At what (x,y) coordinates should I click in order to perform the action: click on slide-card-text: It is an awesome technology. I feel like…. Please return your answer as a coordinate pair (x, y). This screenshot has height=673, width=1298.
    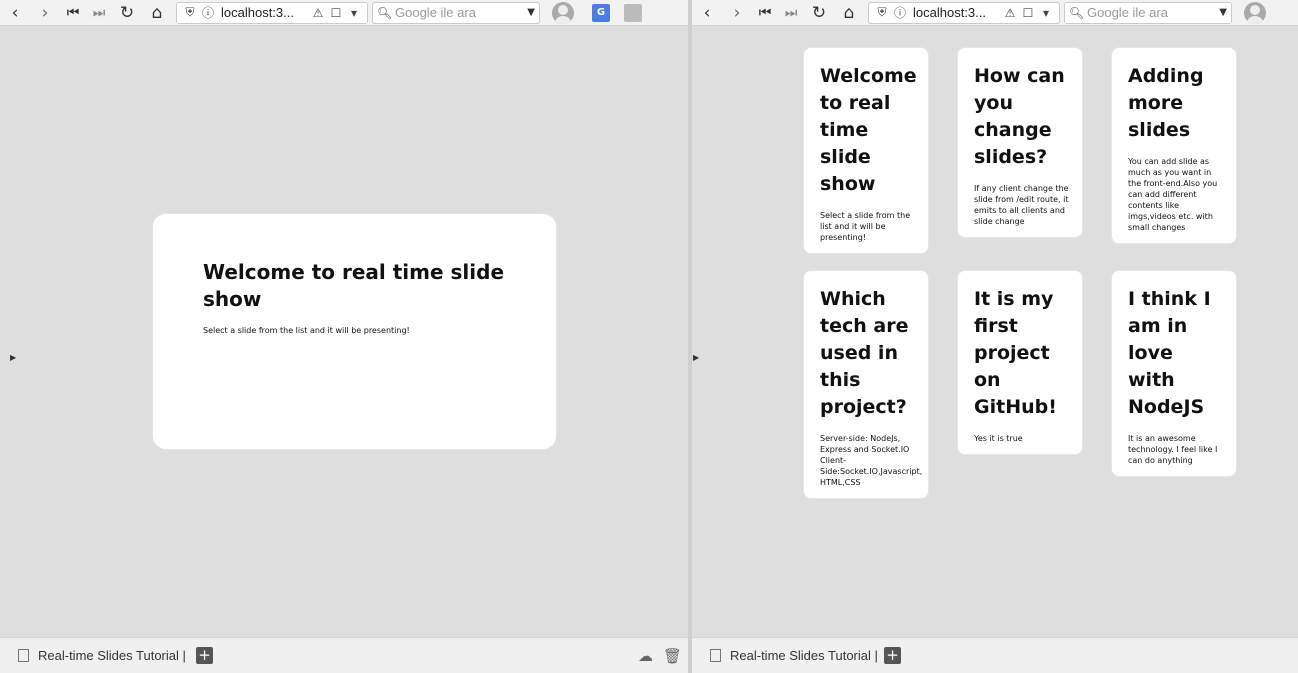
    Looking at the image, I should click on (1173, 449).